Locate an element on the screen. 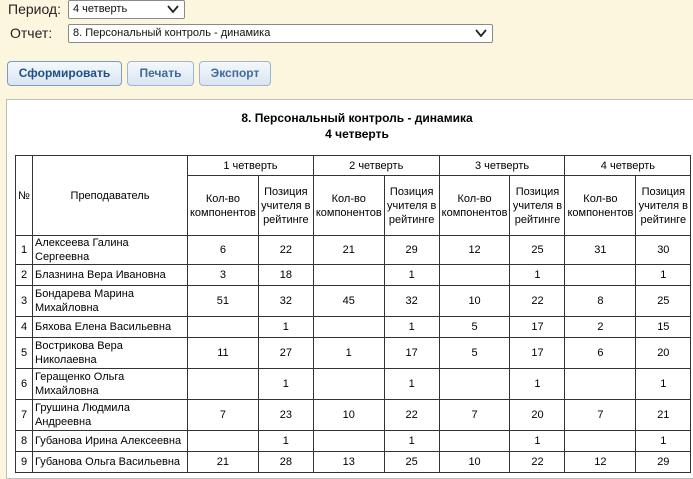 The height and width of the screenshot is (479, 693). generate-button: Сформировать is located at coordinates (64, 73).